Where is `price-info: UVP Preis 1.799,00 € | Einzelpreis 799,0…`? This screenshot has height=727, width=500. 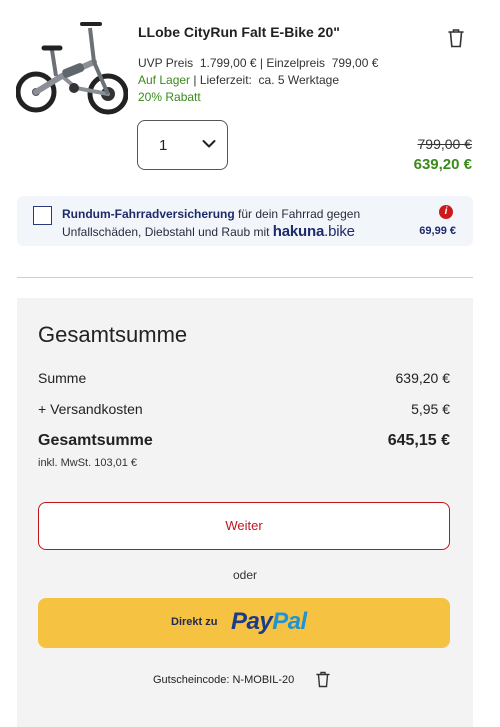 price-info: UVP Preis 1.799,00 € | Einzelpreis 799,0… is located at coordinates (258, 63).